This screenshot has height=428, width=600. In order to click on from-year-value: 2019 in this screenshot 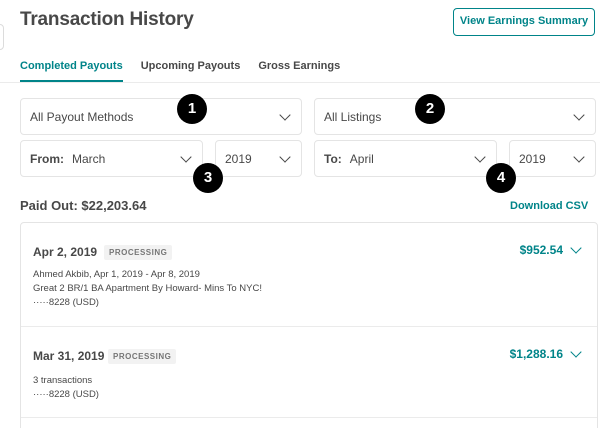, I will do `click(238, 158)`.